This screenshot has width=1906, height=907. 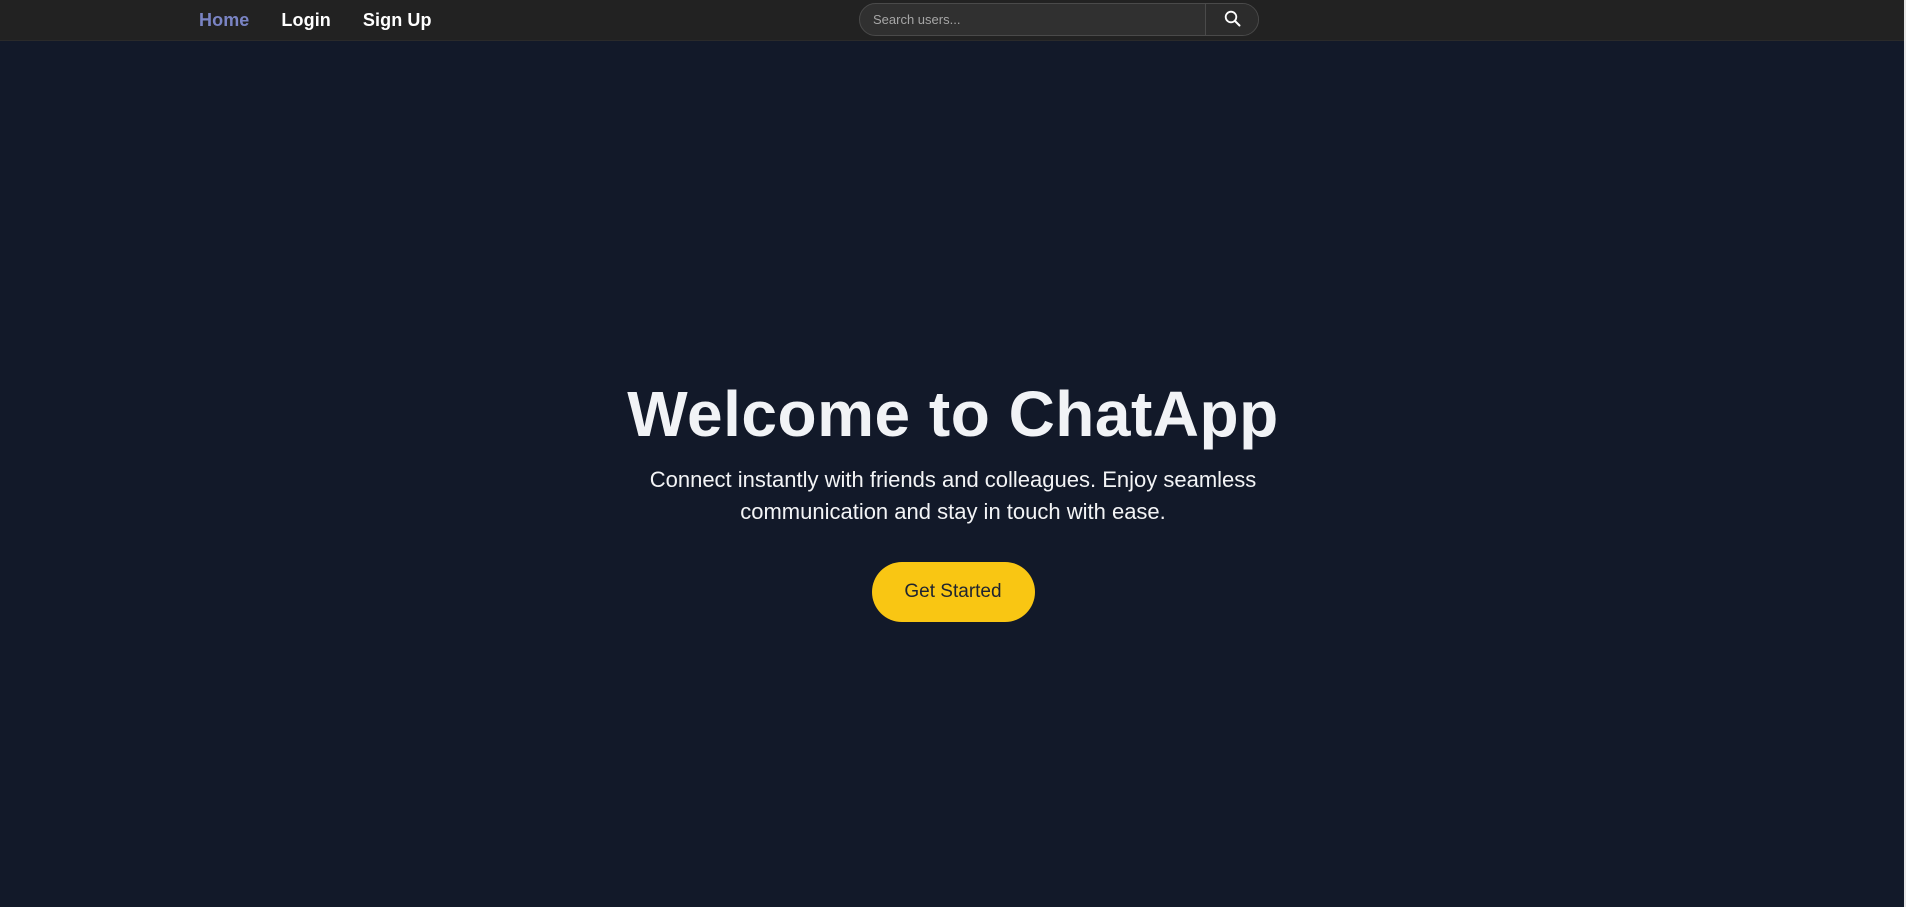 What do you see at coordinates (953, 414) in the screenshot?
I see `hero-title: Welcome to ChatApp` at bounding box center [953, 414].